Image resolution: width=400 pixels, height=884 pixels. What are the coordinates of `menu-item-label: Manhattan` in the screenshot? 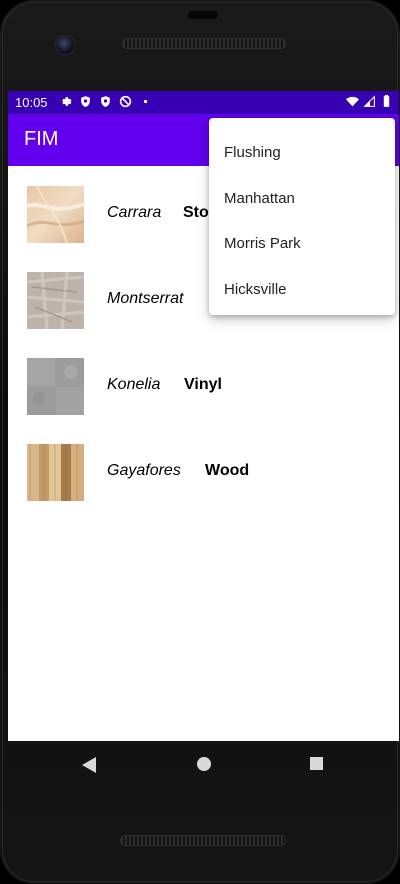 It's located at (259, 198).